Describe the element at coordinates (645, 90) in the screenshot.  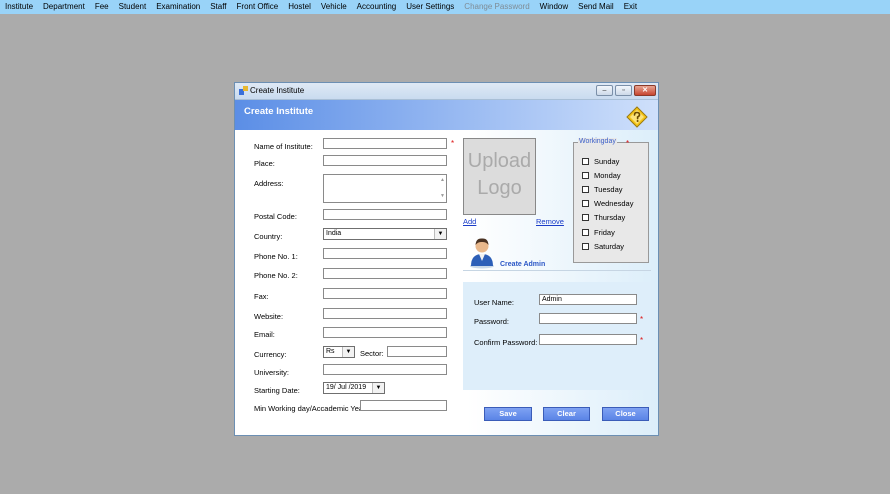
I see `window-close-button: ✕` at that location.